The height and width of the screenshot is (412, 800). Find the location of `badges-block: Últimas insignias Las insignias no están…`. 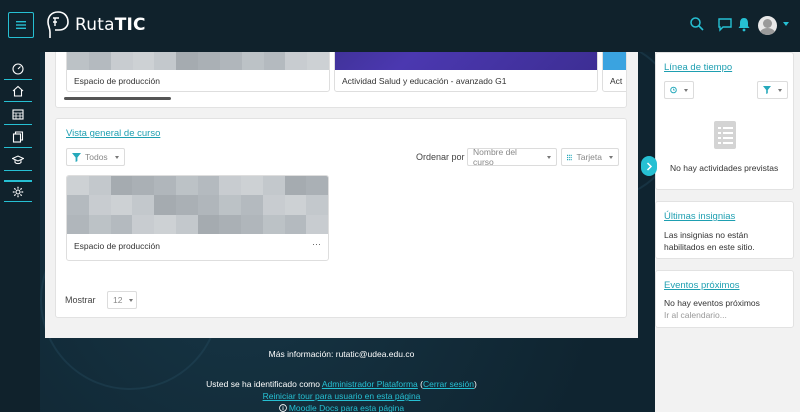

badges-block: Últimas insignias Las insignias no están… is located at coordinates (724, 230).